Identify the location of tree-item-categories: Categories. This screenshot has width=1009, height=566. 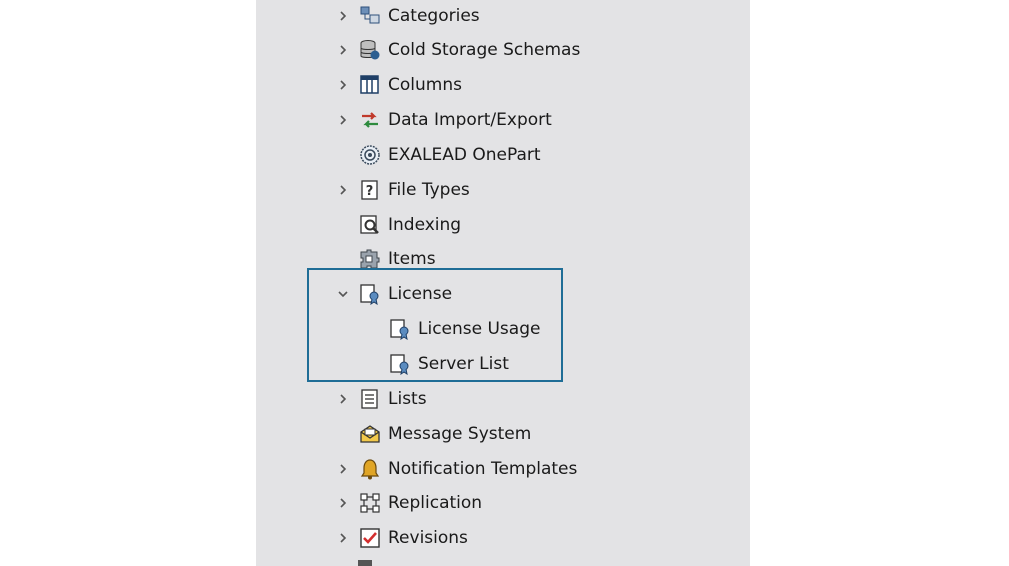
(407, 16).